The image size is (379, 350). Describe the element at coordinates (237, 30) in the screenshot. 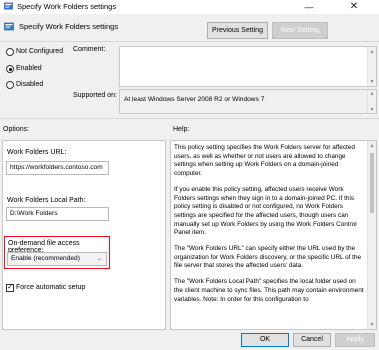

I see `previous-setting-button: Previous Setting` at that location.